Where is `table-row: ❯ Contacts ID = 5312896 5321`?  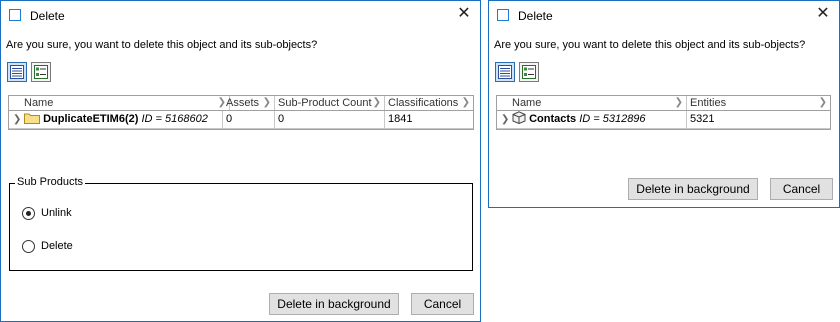
table-row: ❯ Contacts ID = 5312896 5321 is located at coordinates (663, 120).